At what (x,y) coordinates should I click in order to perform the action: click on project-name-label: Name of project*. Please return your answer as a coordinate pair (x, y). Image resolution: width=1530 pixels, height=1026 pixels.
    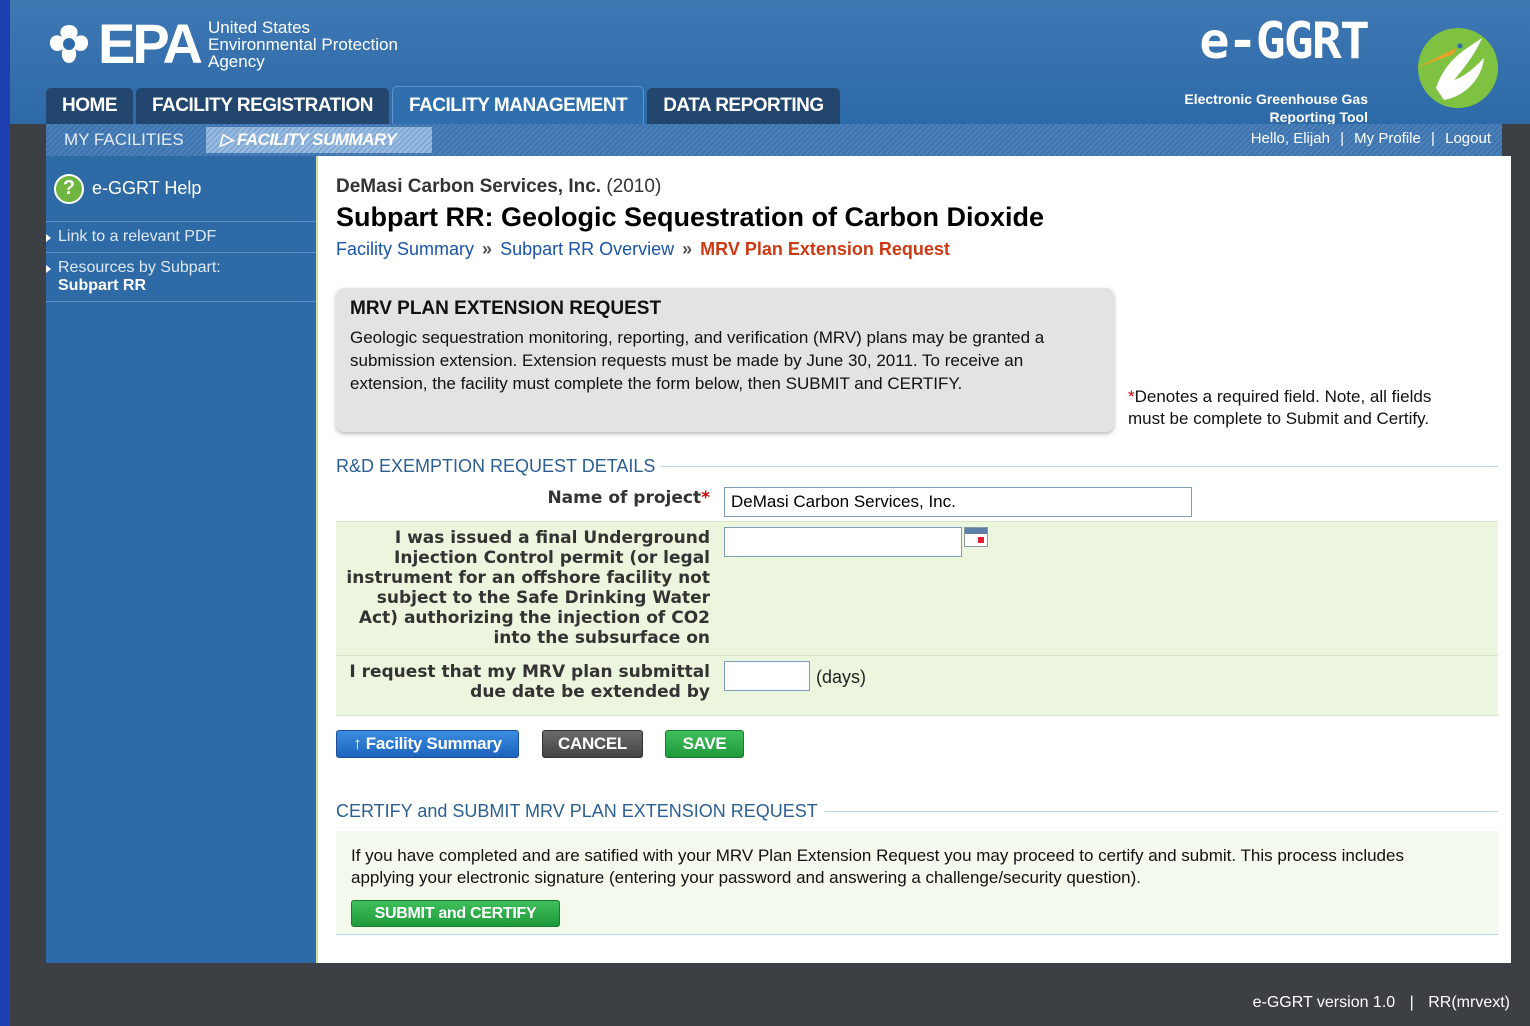
    Looking at the image, I should click on (528, 501).